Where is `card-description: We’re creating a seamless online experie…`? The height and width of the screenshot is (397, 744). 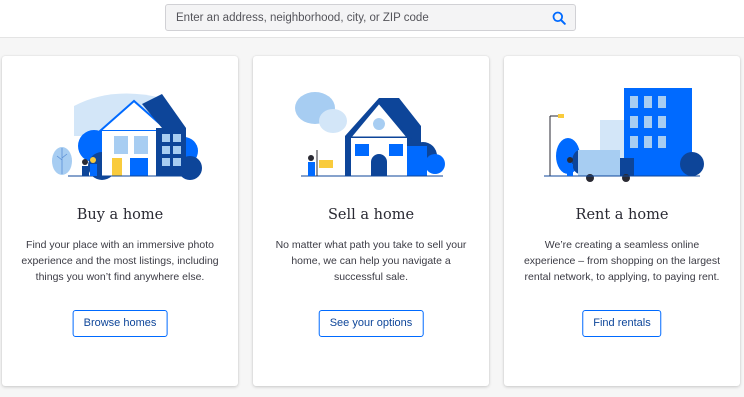 card-description: We’re creating a seamless online experie… is located at coordinates (622, 261).